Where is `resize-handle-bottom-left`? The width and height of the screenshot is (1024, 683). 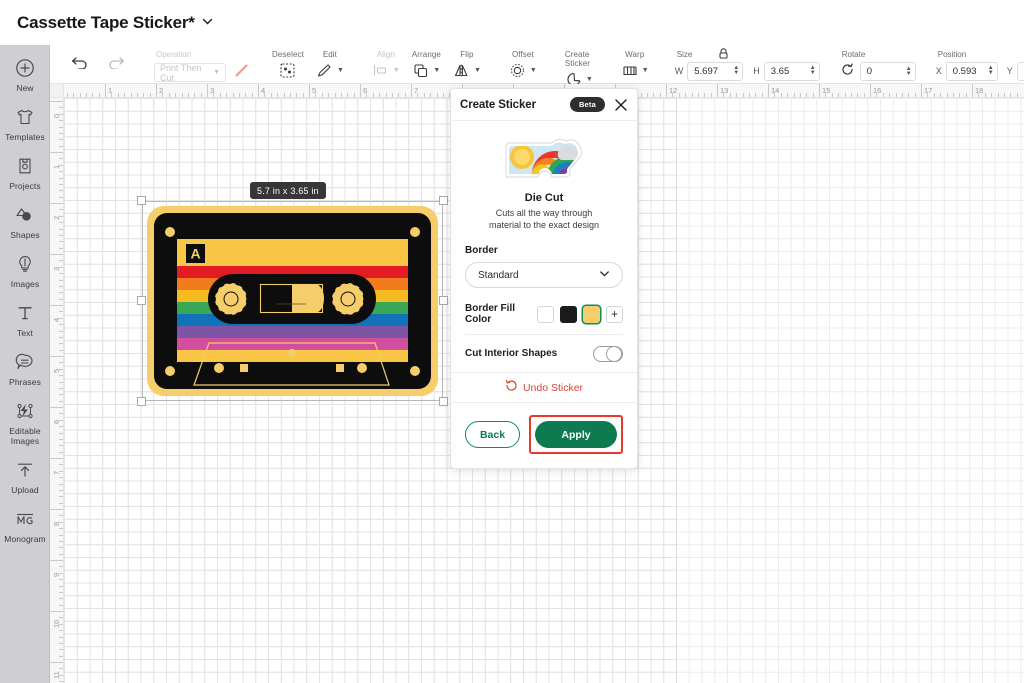 resize-handle-bottom-left is located at coordinates (141, 401).